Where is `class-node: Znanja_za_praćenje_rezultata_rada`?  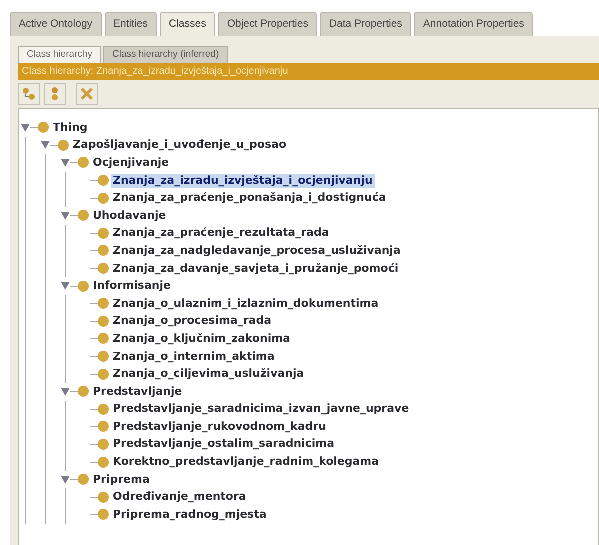 class-node: Znanja_za_praćenje_rezultata_rada is located at coordinates (221, 233).